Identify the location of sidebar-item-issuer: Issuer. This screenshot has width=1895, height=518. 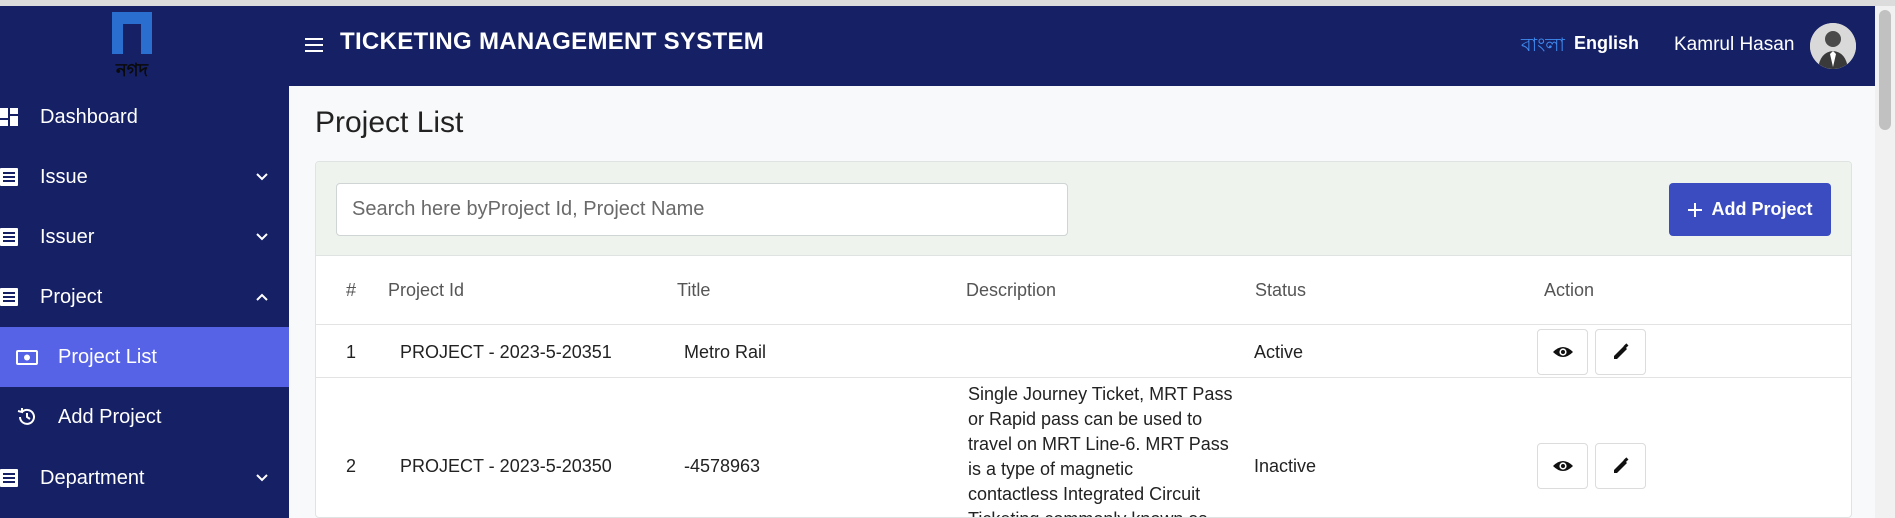
(144, 237).